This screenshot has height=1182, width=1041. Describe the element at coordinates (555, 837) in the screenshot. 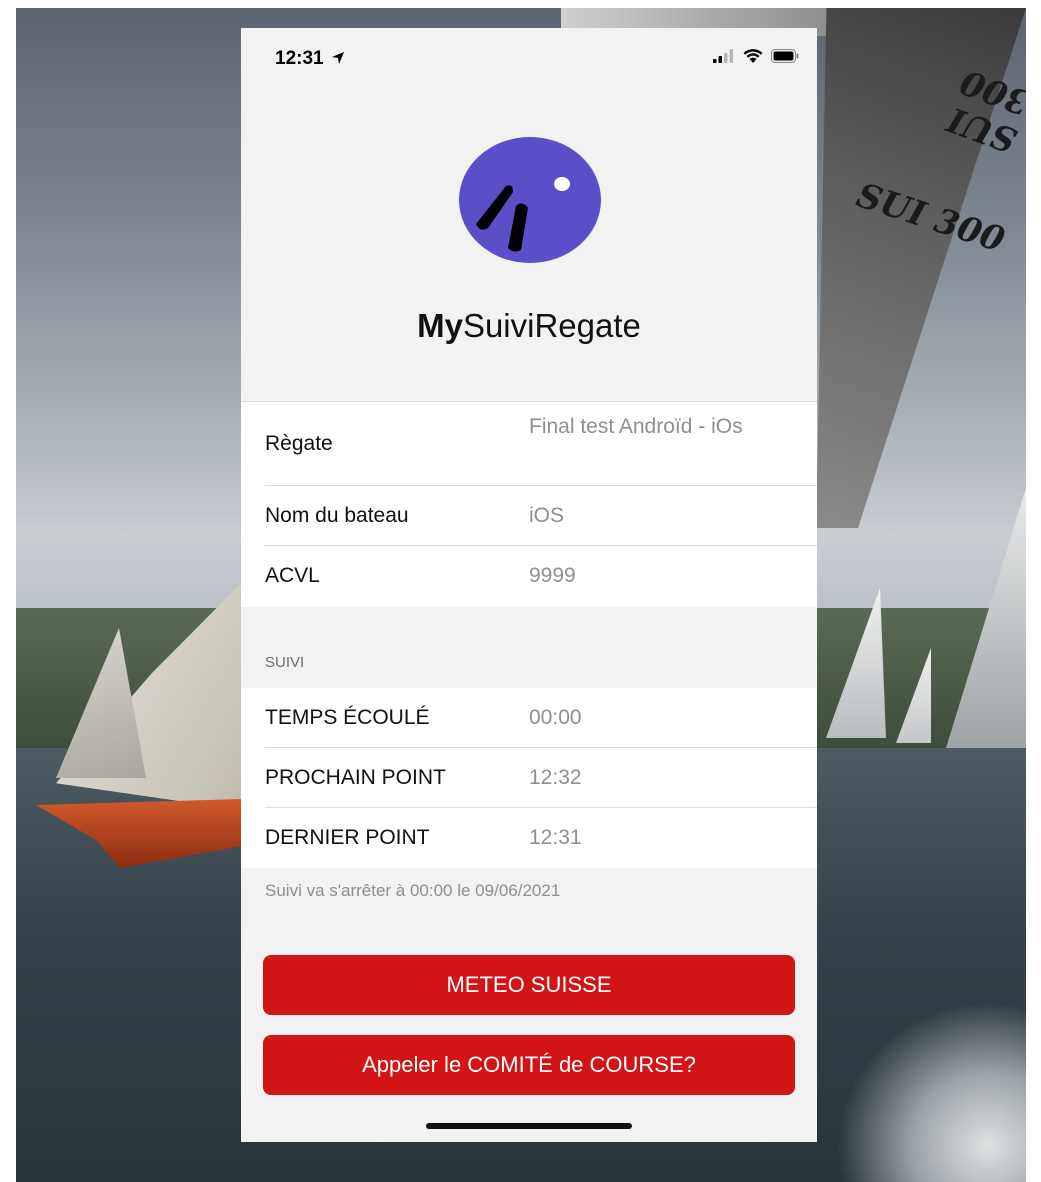

I see `tracking-value: 12:31` at that location.